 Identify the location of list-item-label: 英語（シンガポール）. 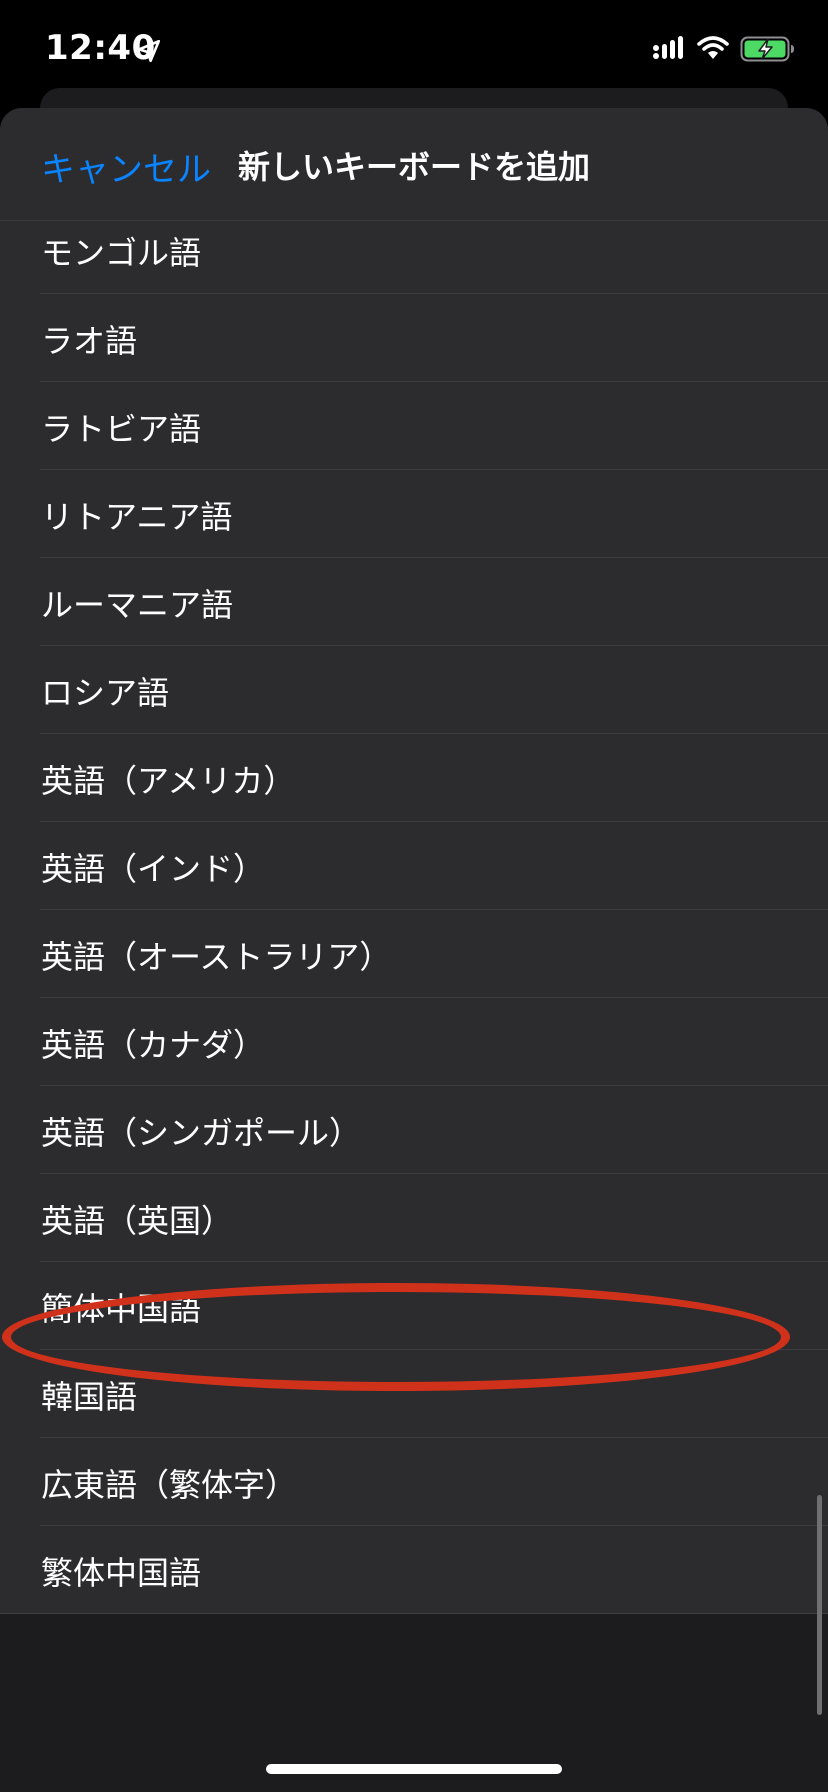
(201, 1133).